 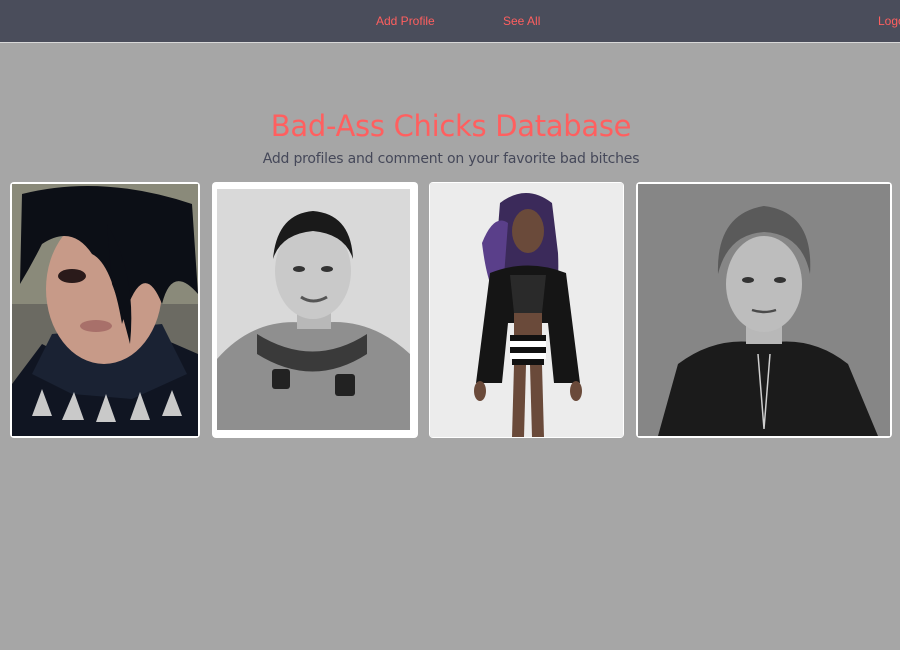 What do you see at coordinates (450, 21) in the screenshot?
I see `top-navbar: Add Profile See All Logo` at bounding box center [450, 21].